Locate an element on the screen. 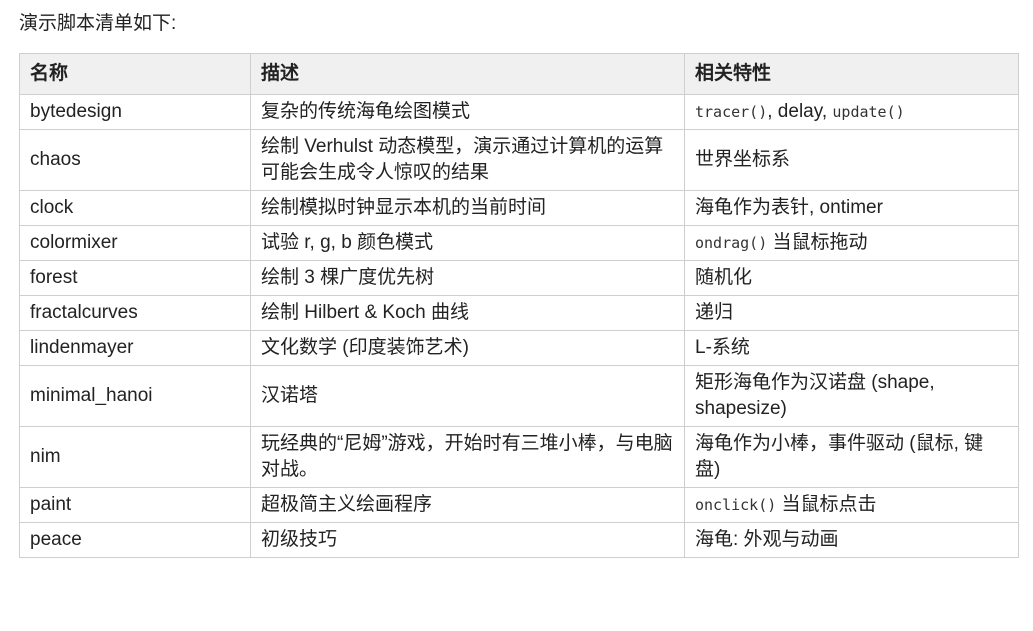  cell-features: 矩形海龟作为汉诺盘 (shape, shapesize) is located at coordinates (851, 396).